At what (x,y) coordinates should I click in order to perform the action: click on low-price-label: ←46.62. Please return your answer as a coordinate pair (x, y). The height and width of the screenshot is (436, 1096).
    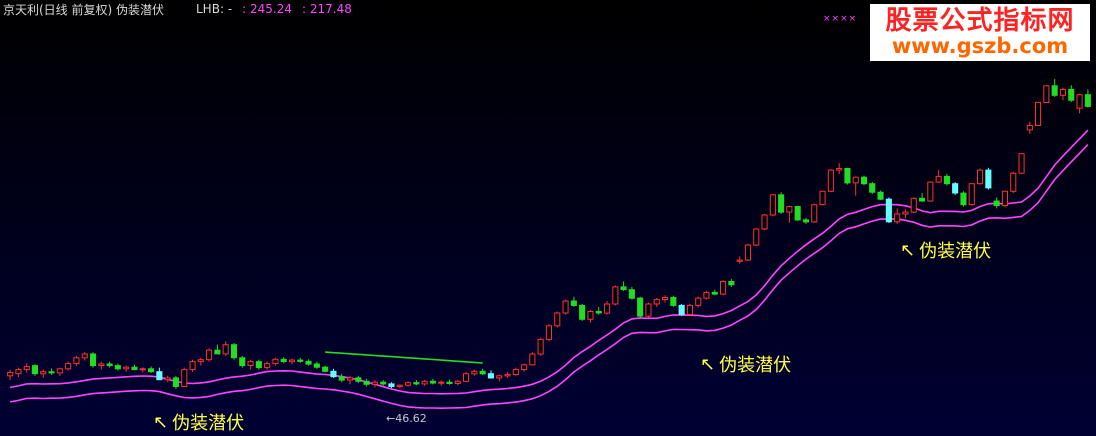
    Looking at the image, I should click on (406, 418).